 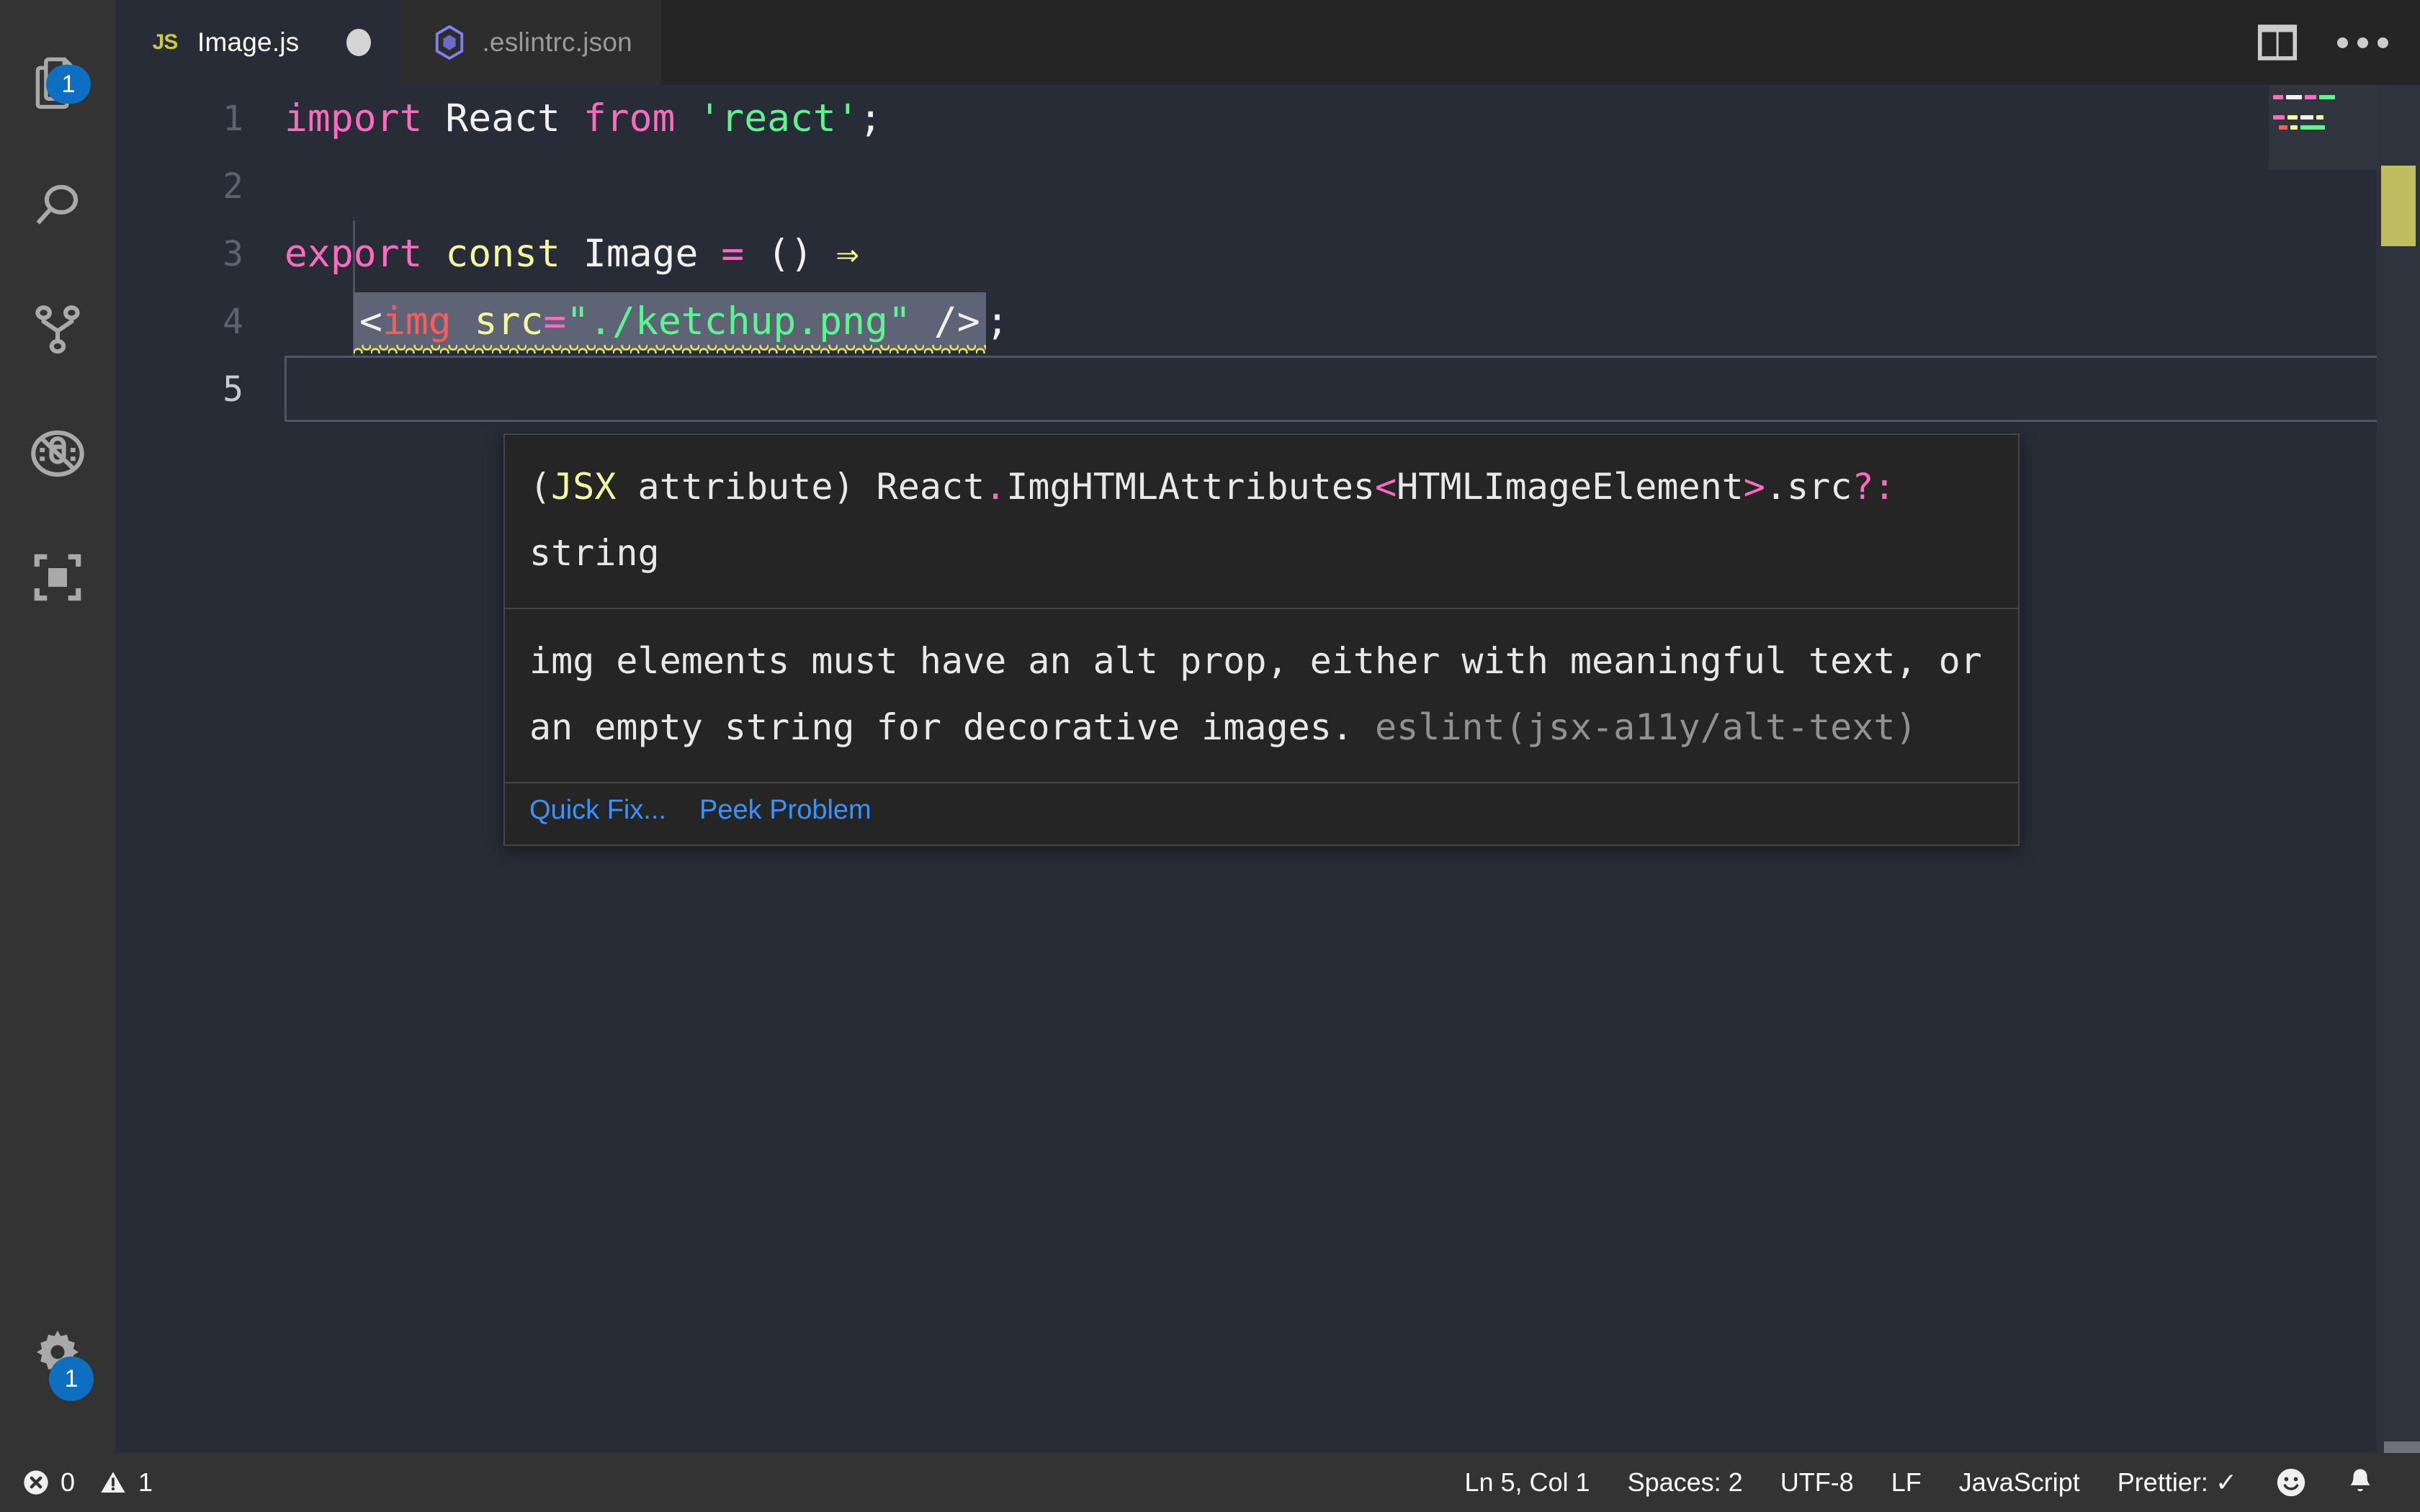 I want to click on eslint-file-icon, so click(x=449, y=42).